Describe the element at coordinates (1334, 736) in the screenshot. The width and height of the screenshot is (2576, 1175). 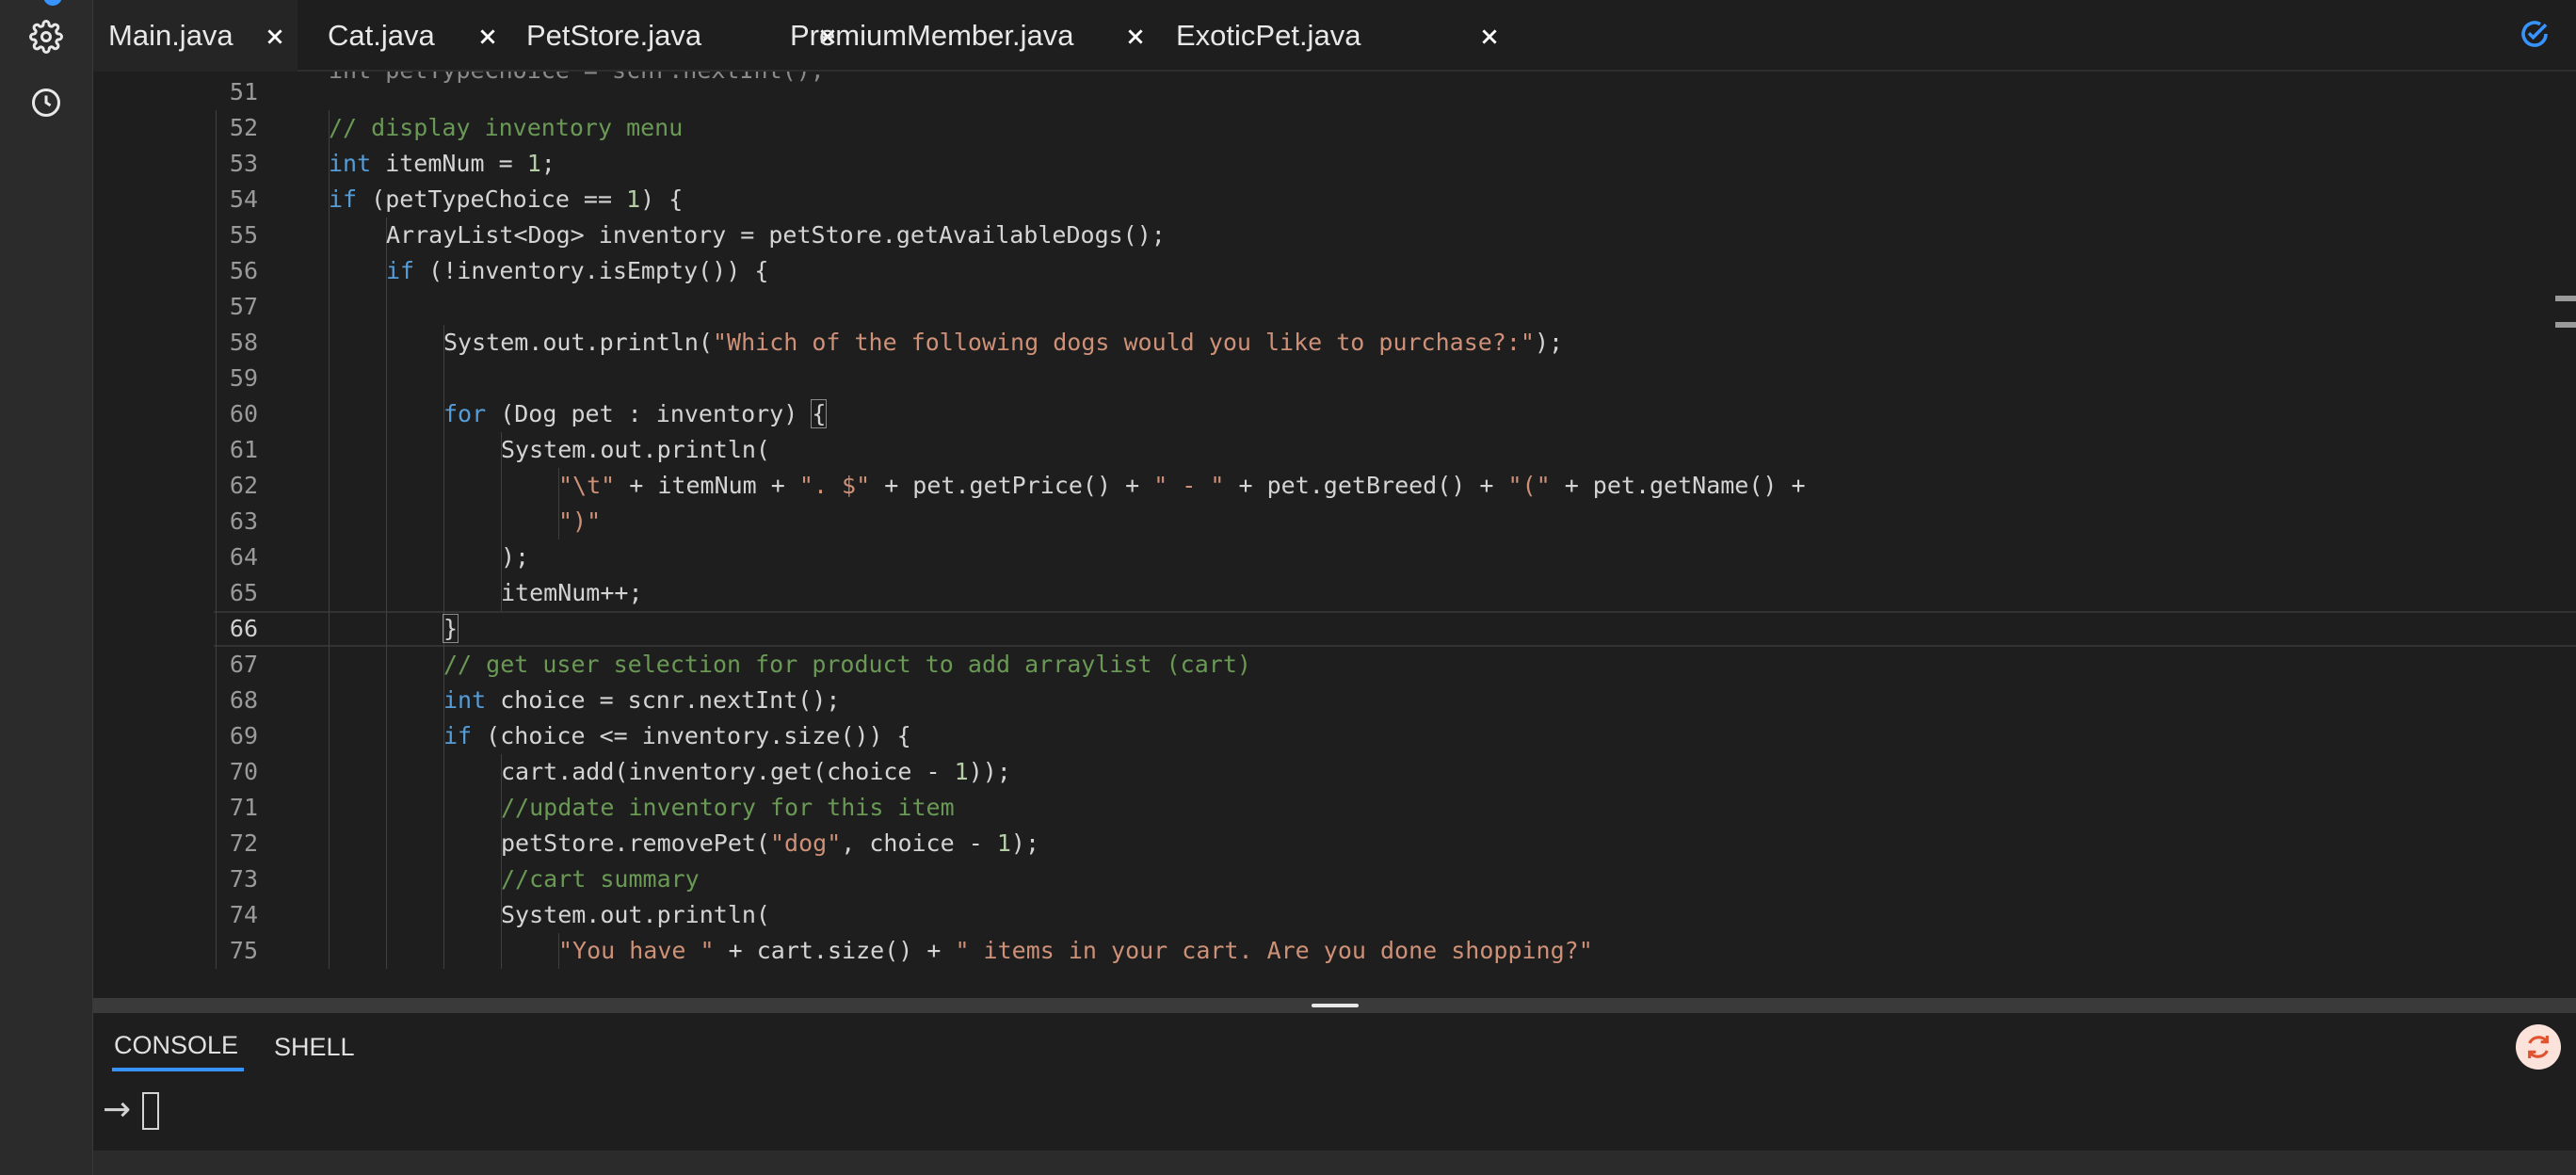
I see `code-line: 69 if (choice <= inventory.size()) {` at that location.